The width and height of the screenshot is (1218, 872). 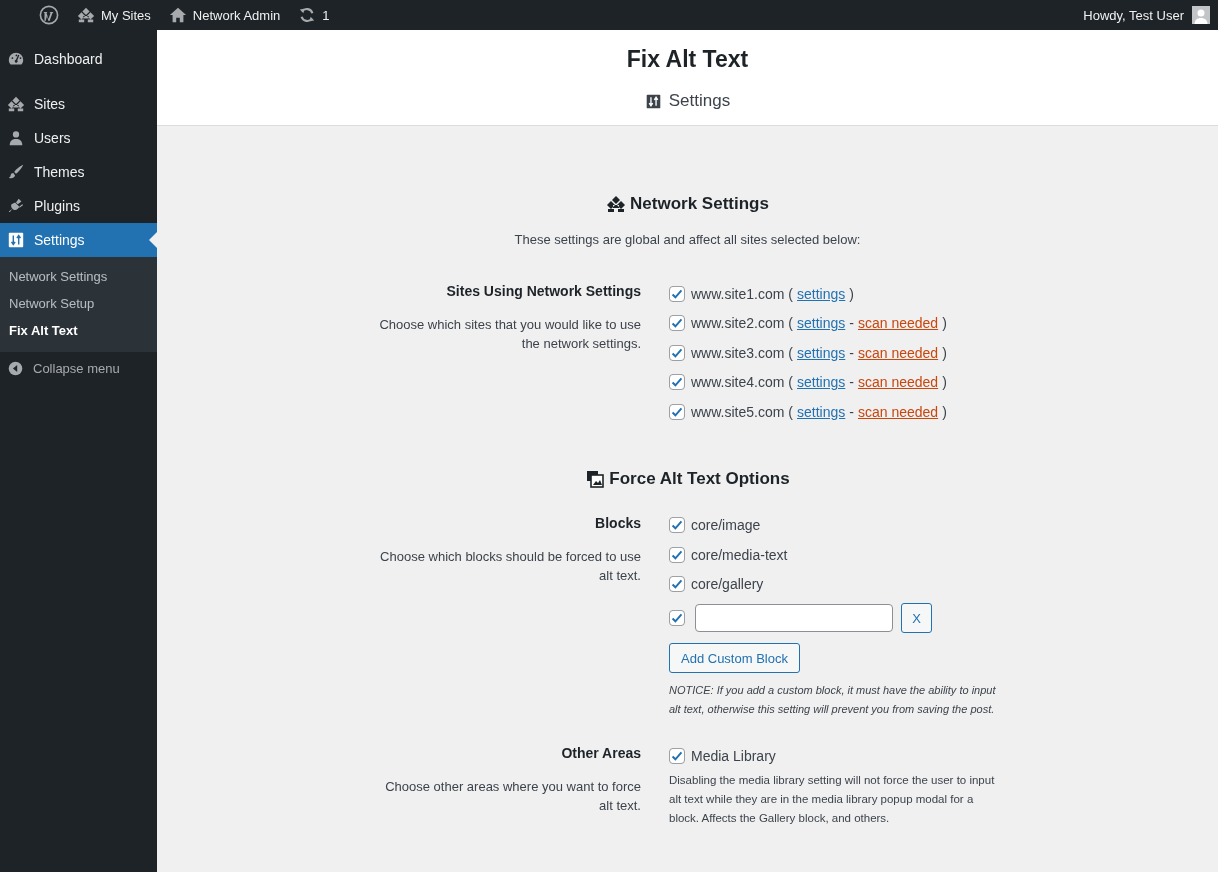 What do you see at coordinates (114, 15) in the screenshot?
I see `my-sites-link: My Sites` at bounding box center [114, 15].